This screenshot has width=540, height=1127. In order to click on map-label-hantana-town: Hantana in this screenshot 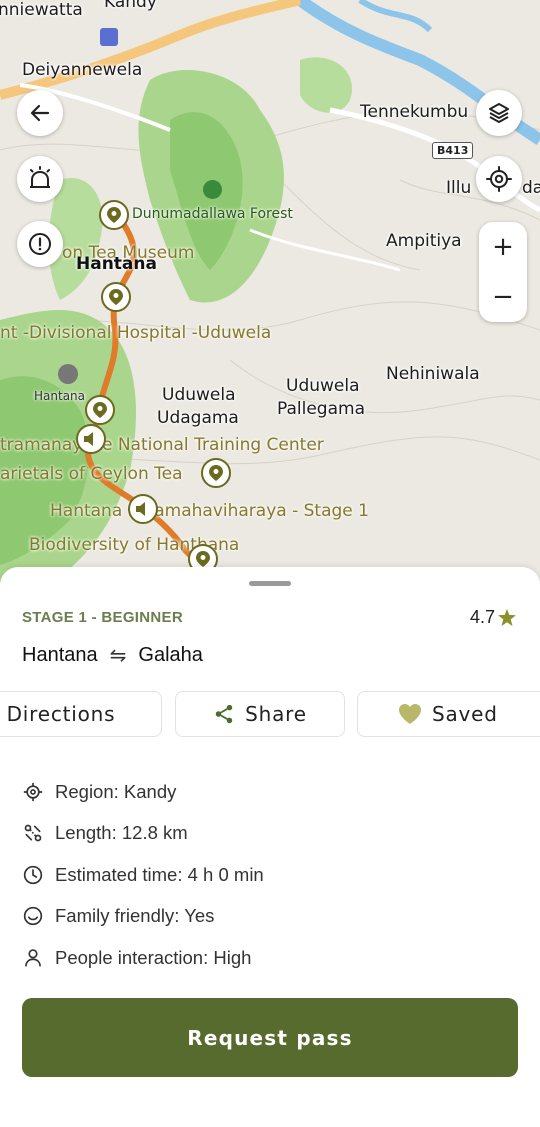, I will do `click(116, 264)`.